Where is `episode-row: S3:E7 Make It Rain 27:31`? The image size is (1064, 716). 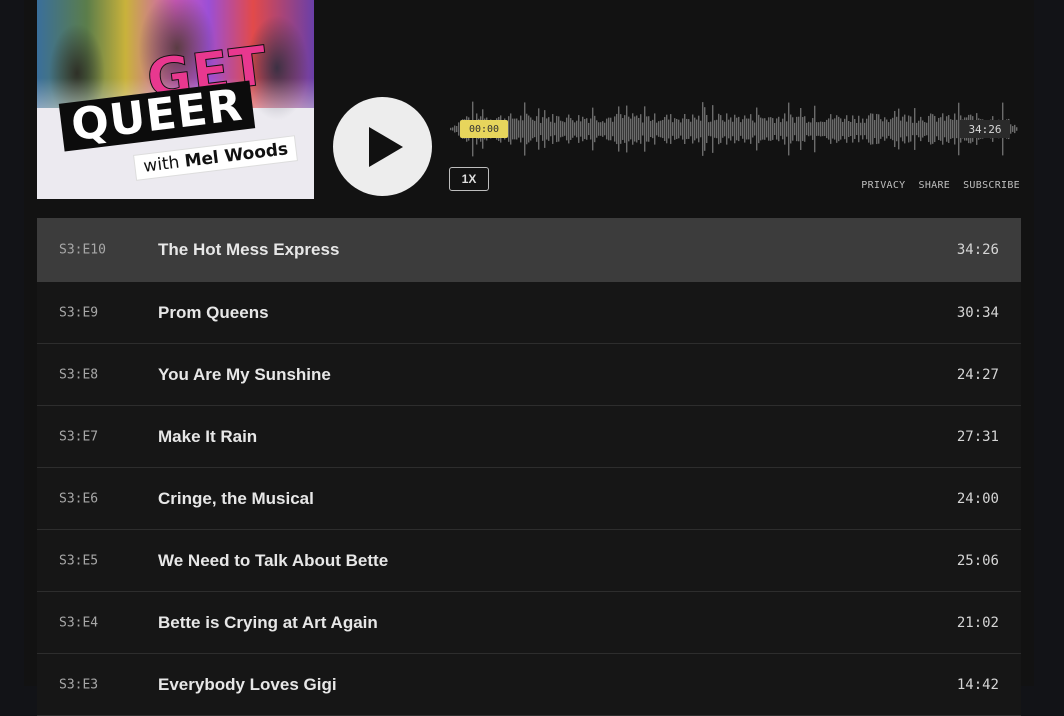
episode-row: S3:E7 Make It Rain 27:31 is located at coordinates (529, 437).